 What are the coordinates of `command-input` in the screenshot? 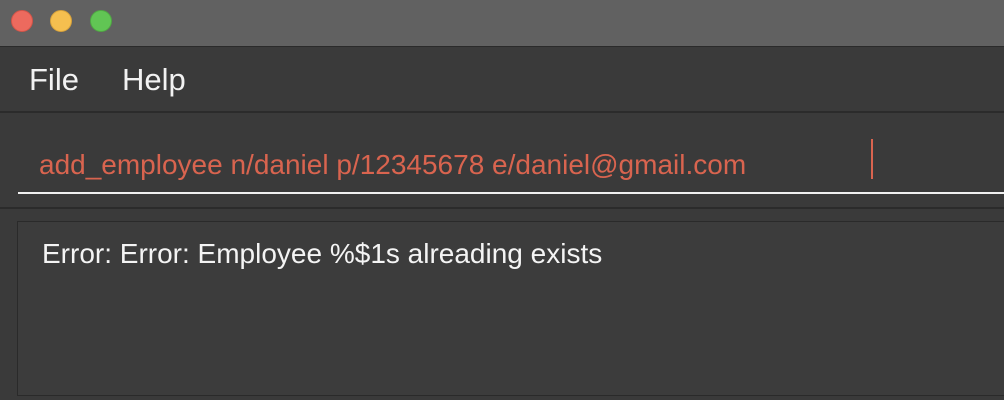 It's located at (511, 166).